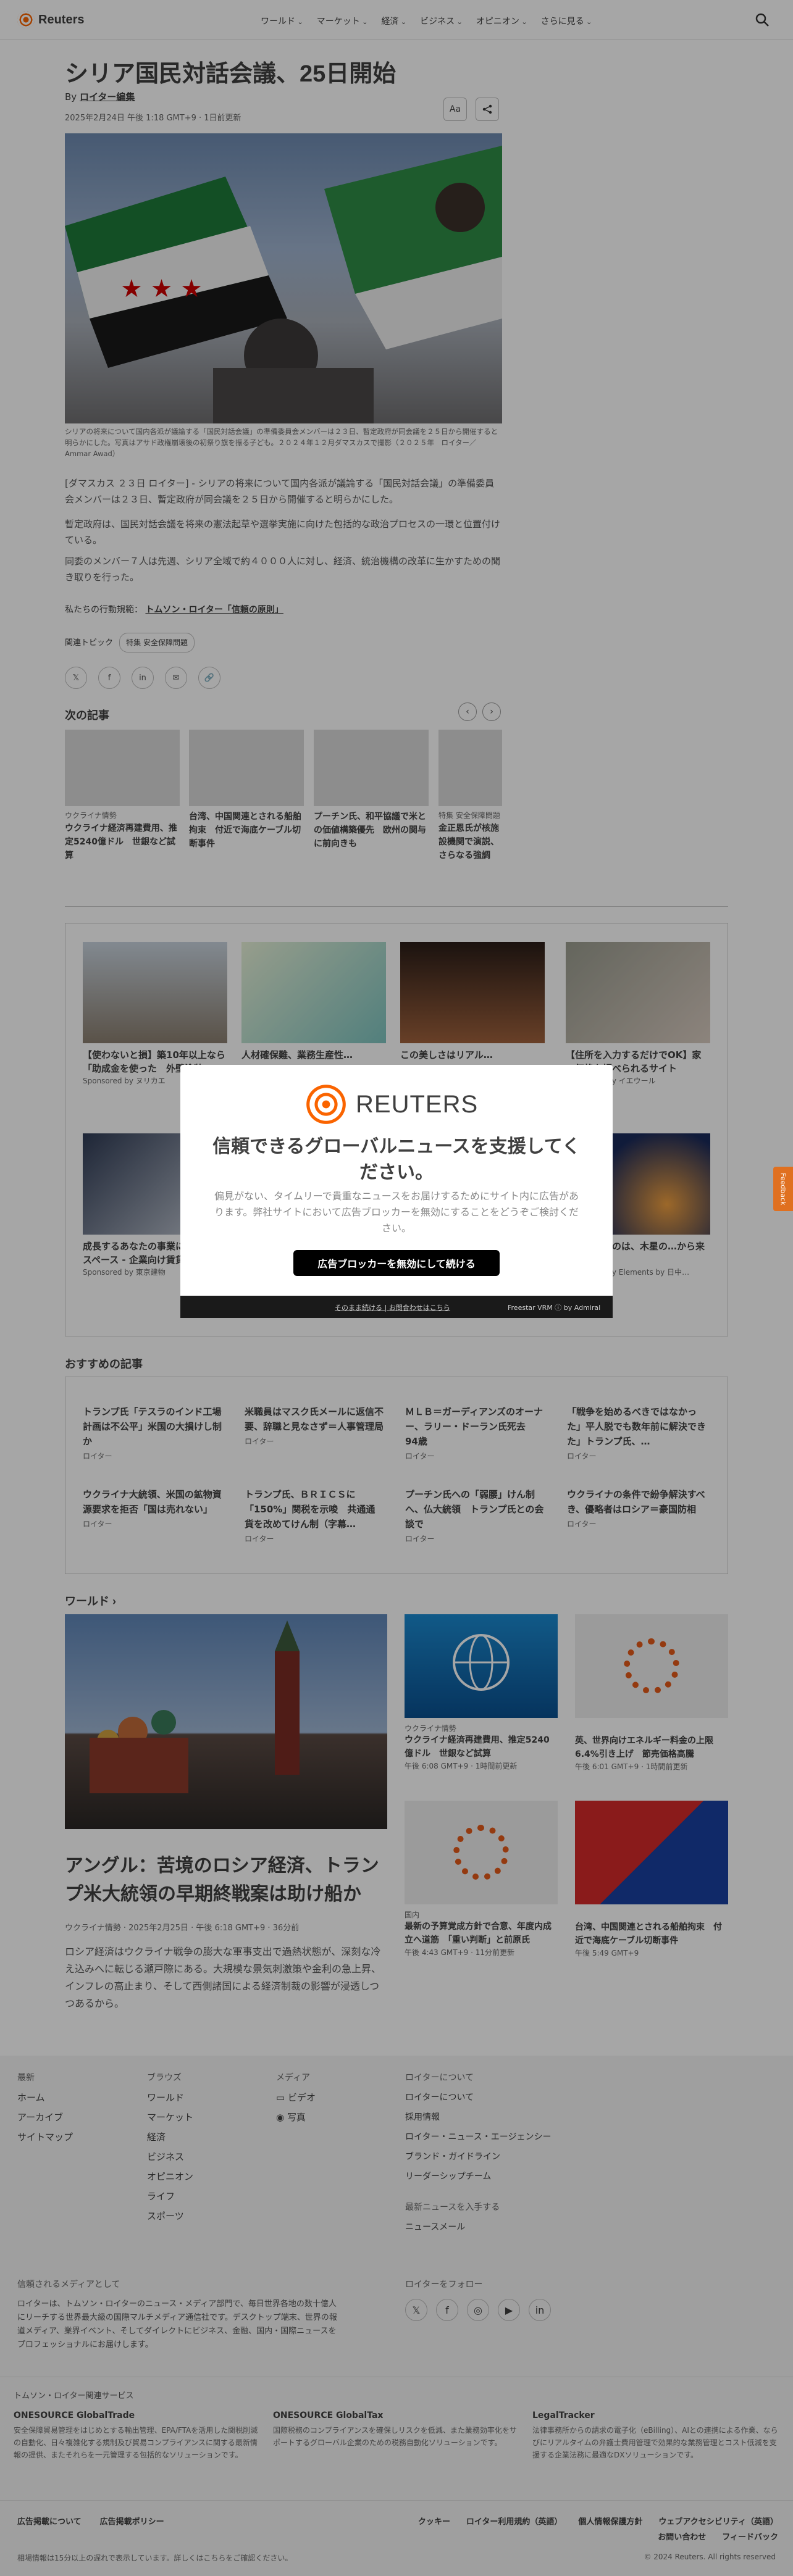  Describe the element at coordinates (417, 1104) in the screenshot. I see `modal-logo-text: REUTERS` at that location.